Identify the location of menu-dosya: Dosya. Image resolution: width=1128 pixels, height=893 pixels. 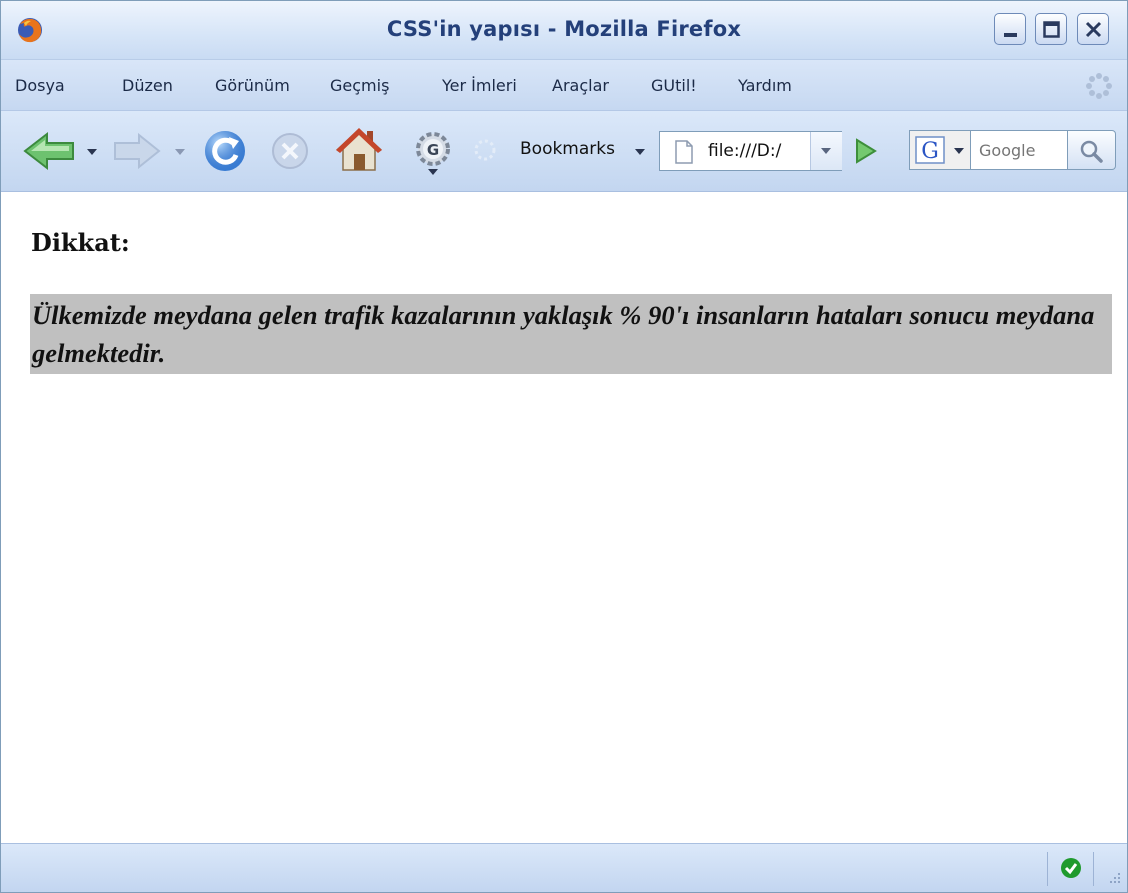
(40, 85).